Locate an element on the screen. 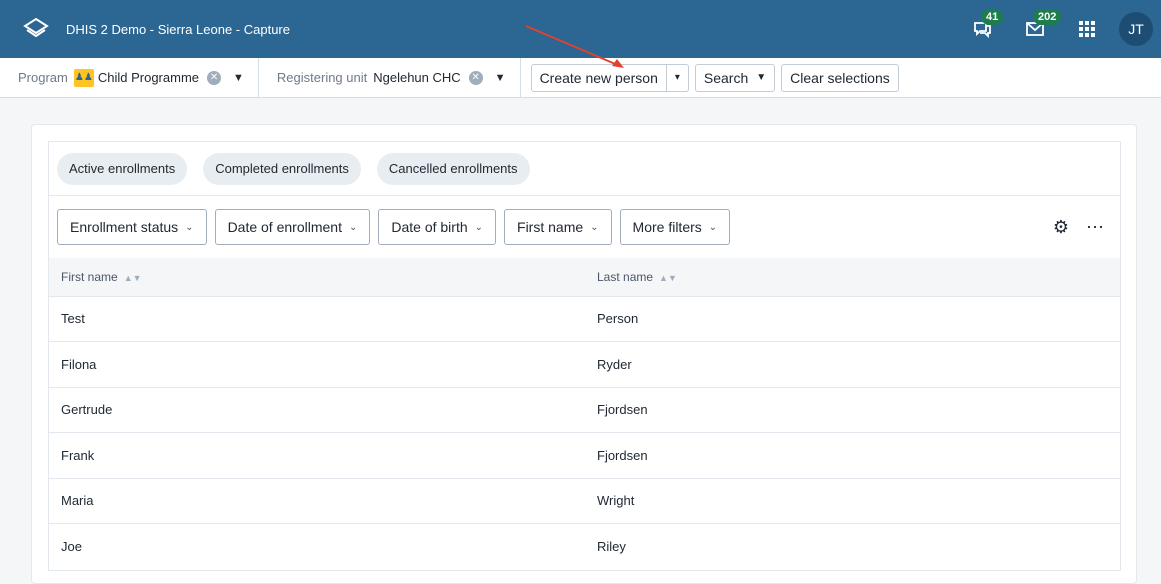 Image resolution: width=1161 pixels, height=584 pixels. more-options-icon: ⋯ is located at coordinates (1095, 227).